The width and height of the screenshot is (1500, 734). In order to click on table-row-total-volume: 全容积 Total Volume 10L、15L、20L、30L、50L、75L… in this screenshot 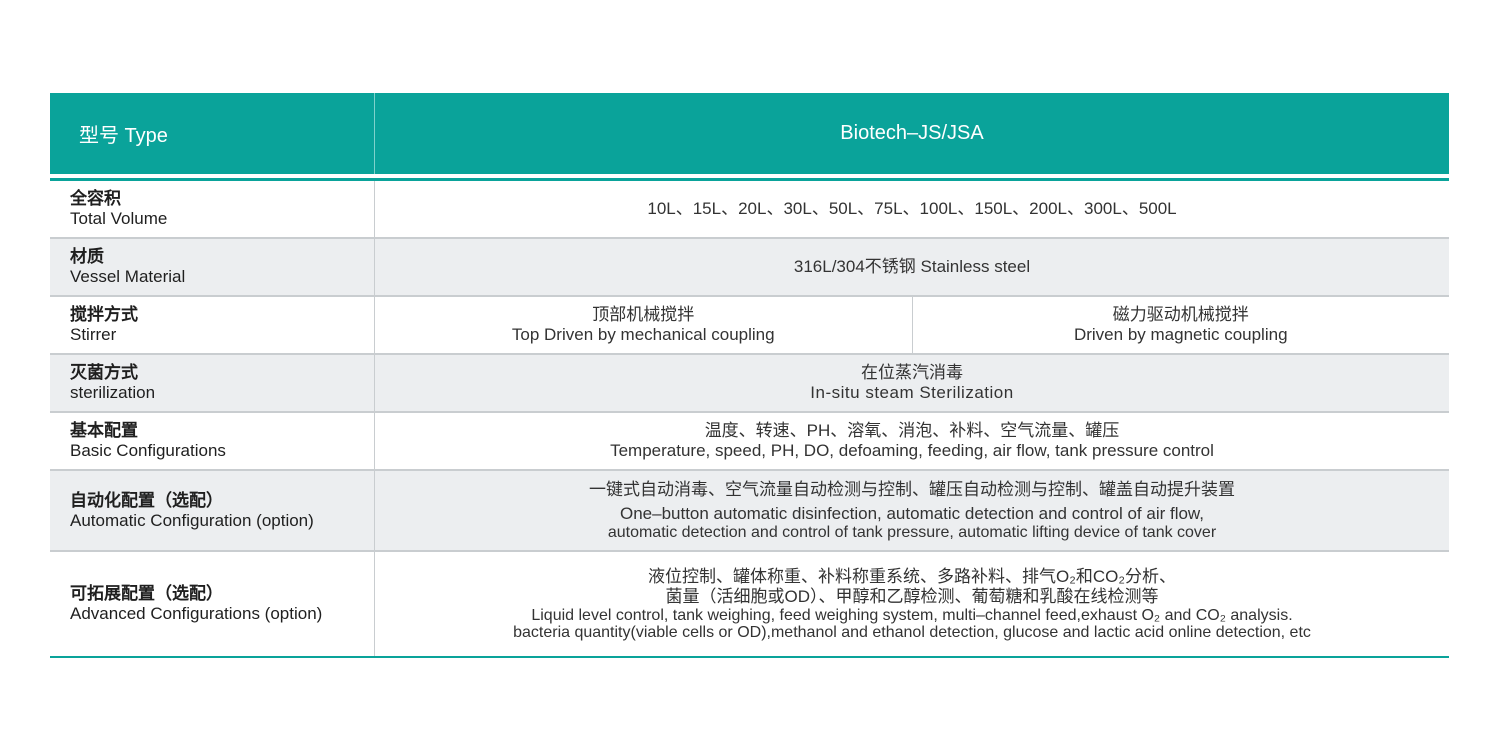, I will do `click(749, 210)`.